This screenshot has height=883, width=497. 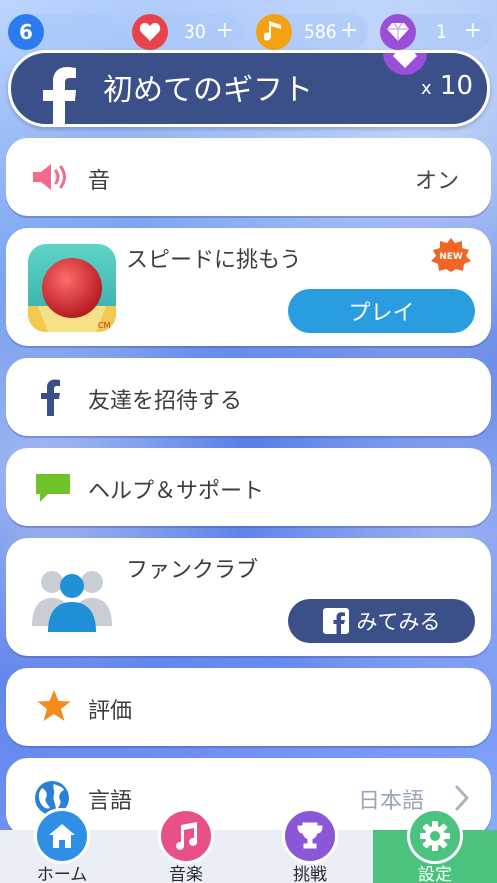 What do you see at coordinates (398, 32) in the screenshot?
I see `diamond-icon` at bounding box center [398, 32].